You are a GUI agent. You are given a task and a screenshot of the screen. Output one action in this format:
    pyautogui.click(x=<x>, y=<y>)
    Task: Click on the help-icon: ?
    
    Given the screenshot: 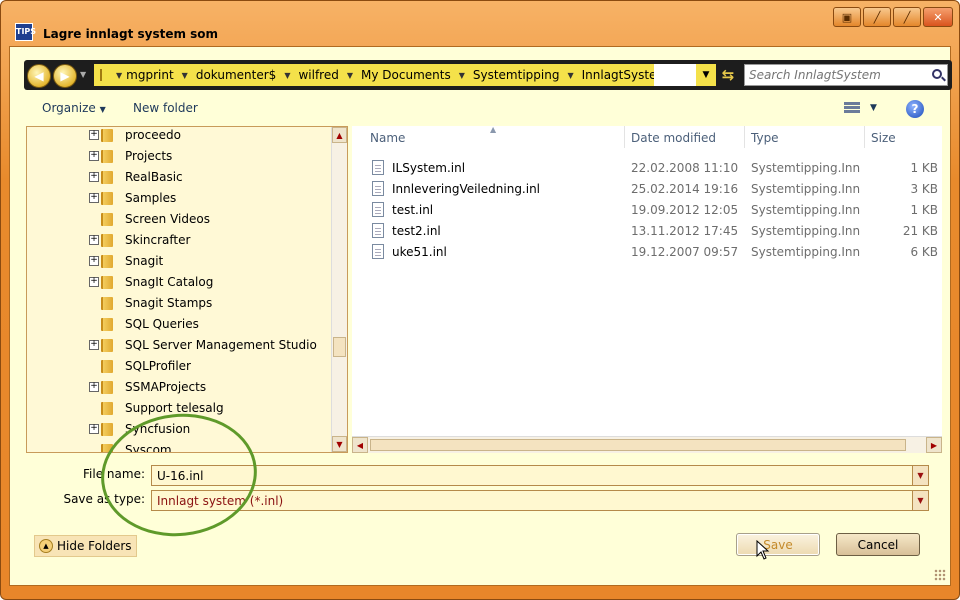 What is the action you would take?
    pyautogui.click(x=915, y=109)
    